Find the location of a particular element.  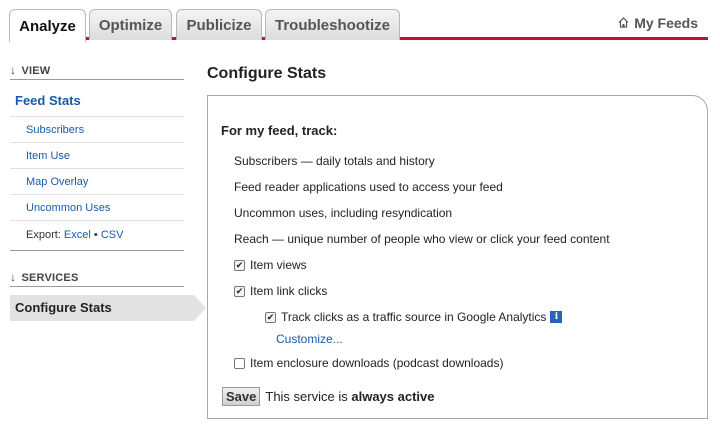

item-link-clicks-checkbox: ✔ is located at coordinates (239, 291).